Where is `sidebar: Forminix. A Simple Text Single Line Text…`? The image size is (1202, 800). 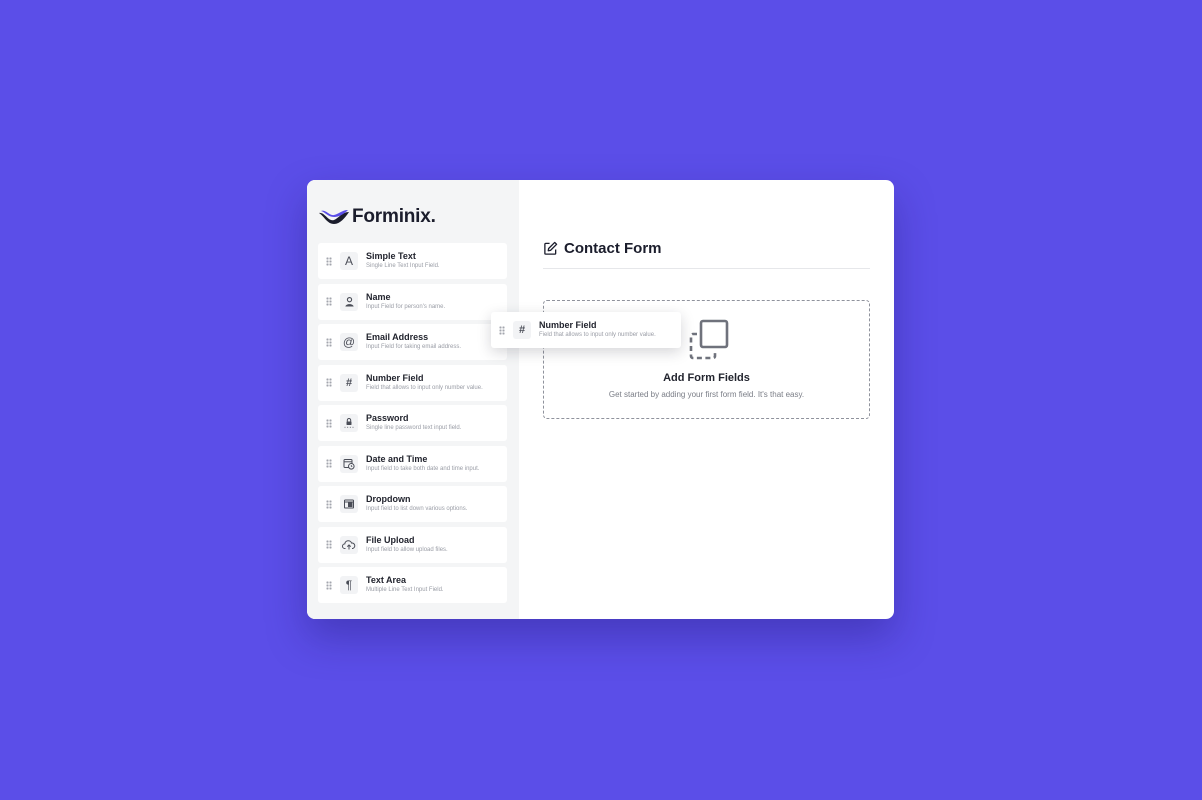
sidebar: Forminix. A Simple Text Single Line Text… is located at coordinates (413, 399).